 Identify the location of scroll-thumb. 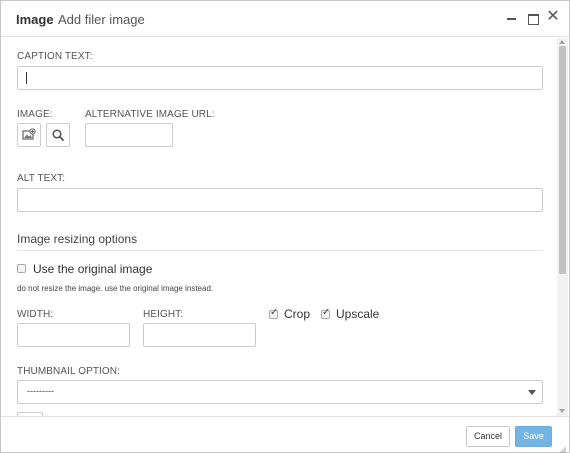
(562, 160).